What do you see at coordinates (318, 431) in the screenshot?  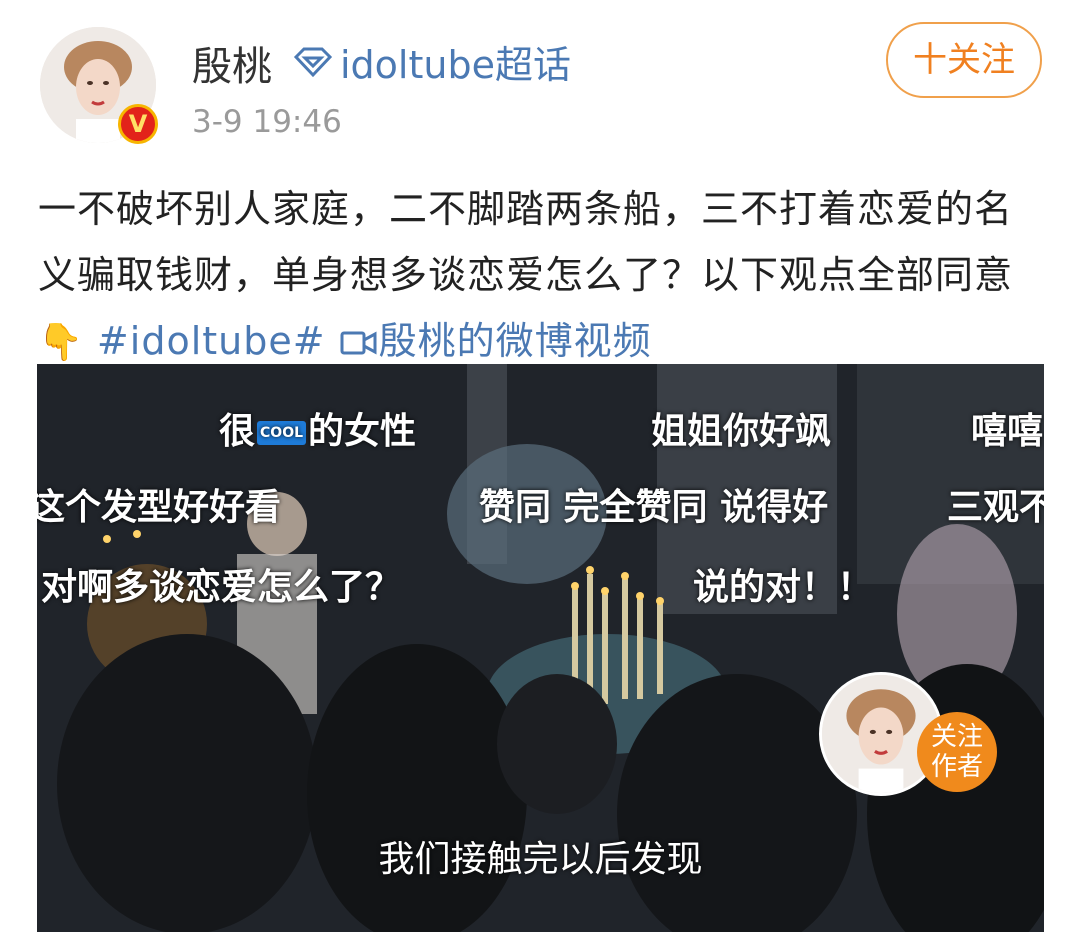 I see `danmu-comment: 很 COOL 的女性` at bounding box center [318, 431].